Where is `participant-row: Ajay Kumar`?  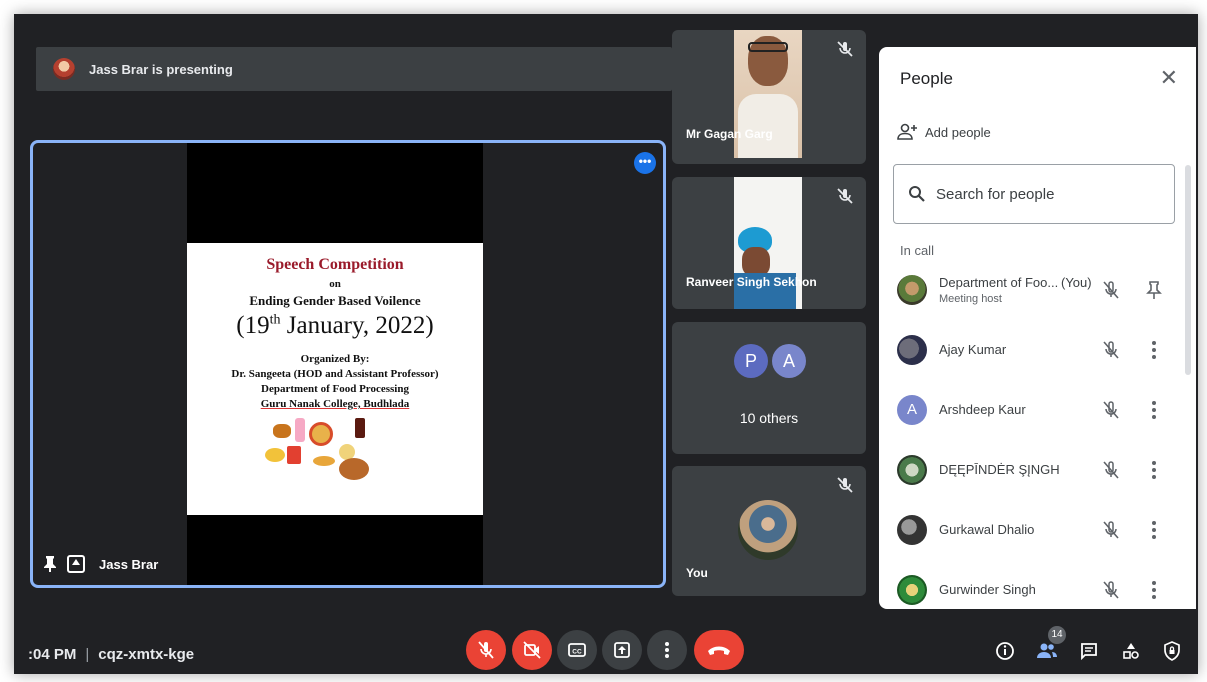
participant-row: Ajay Kumar is located at coordinates (1037, 351).